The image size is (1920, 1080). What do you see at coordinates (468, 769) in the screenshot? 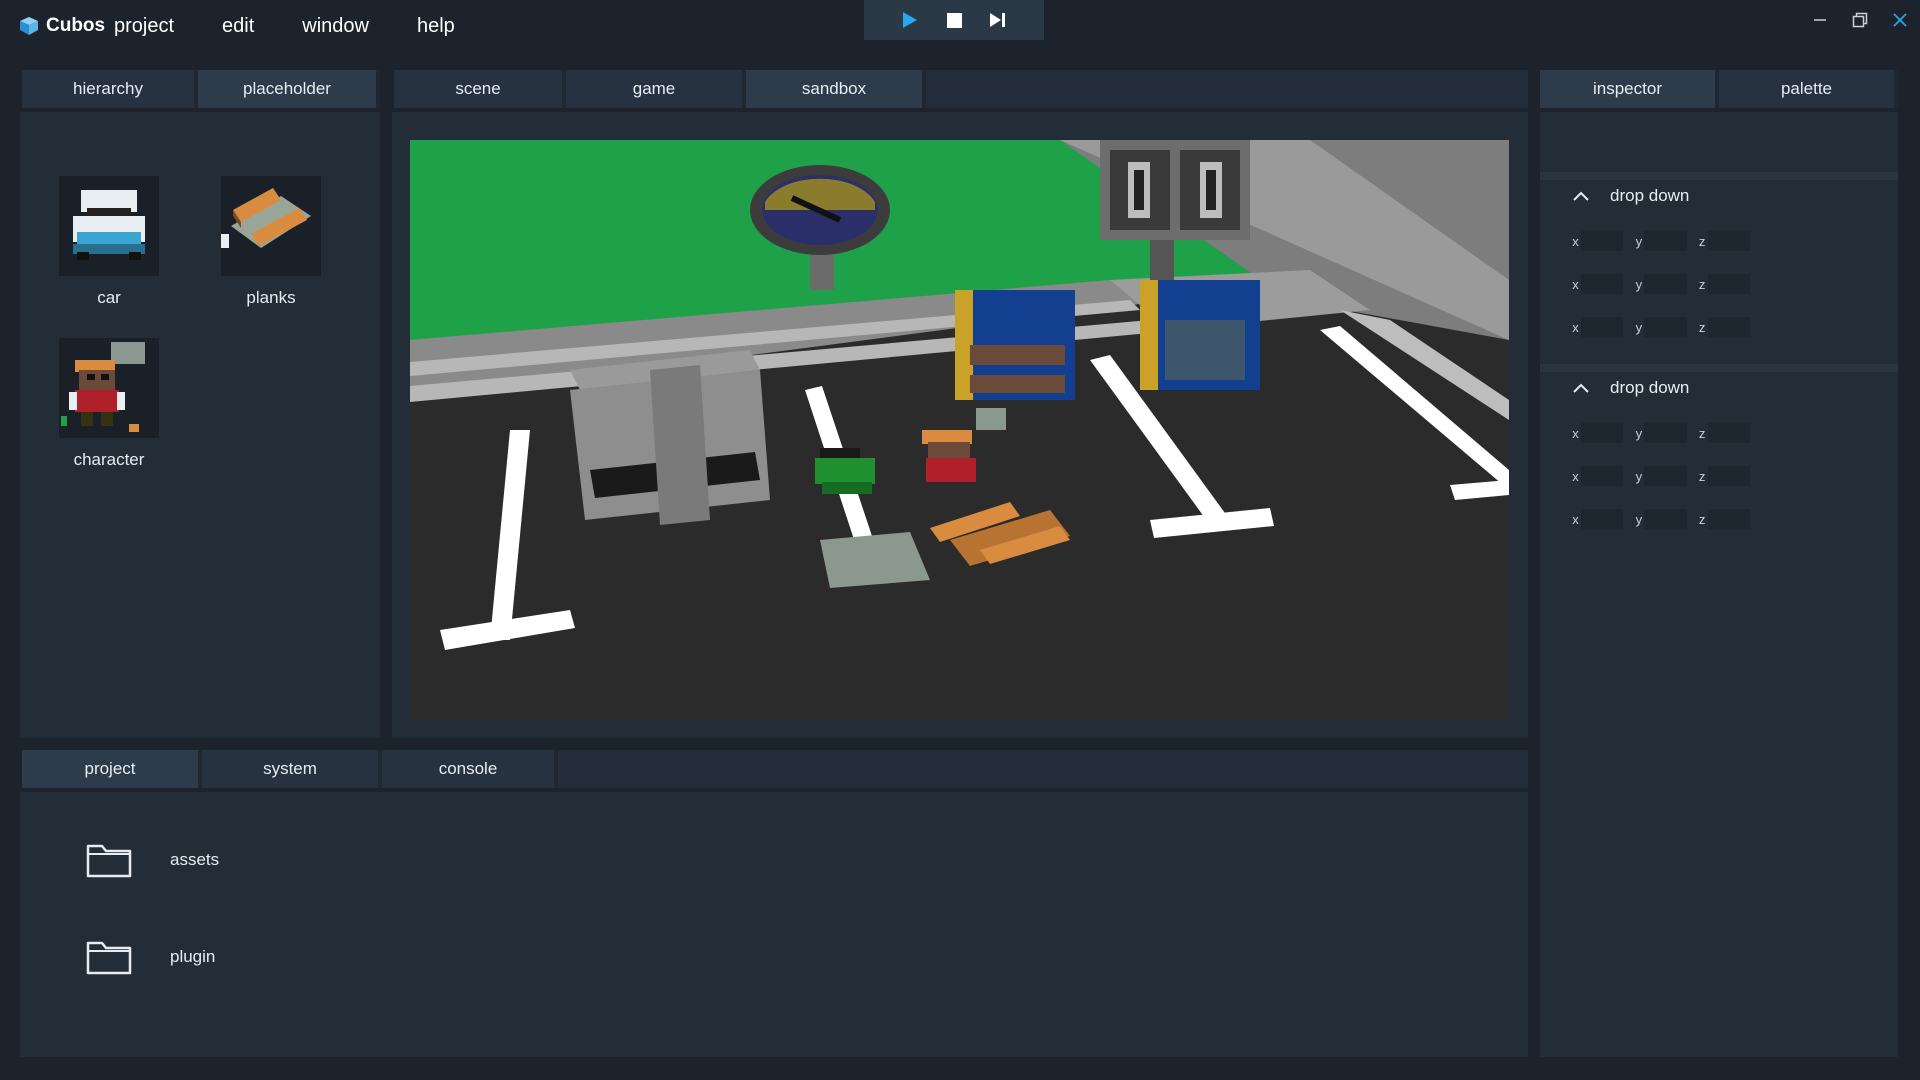
I see `tab-console: console` at bounding box center [468, 769].